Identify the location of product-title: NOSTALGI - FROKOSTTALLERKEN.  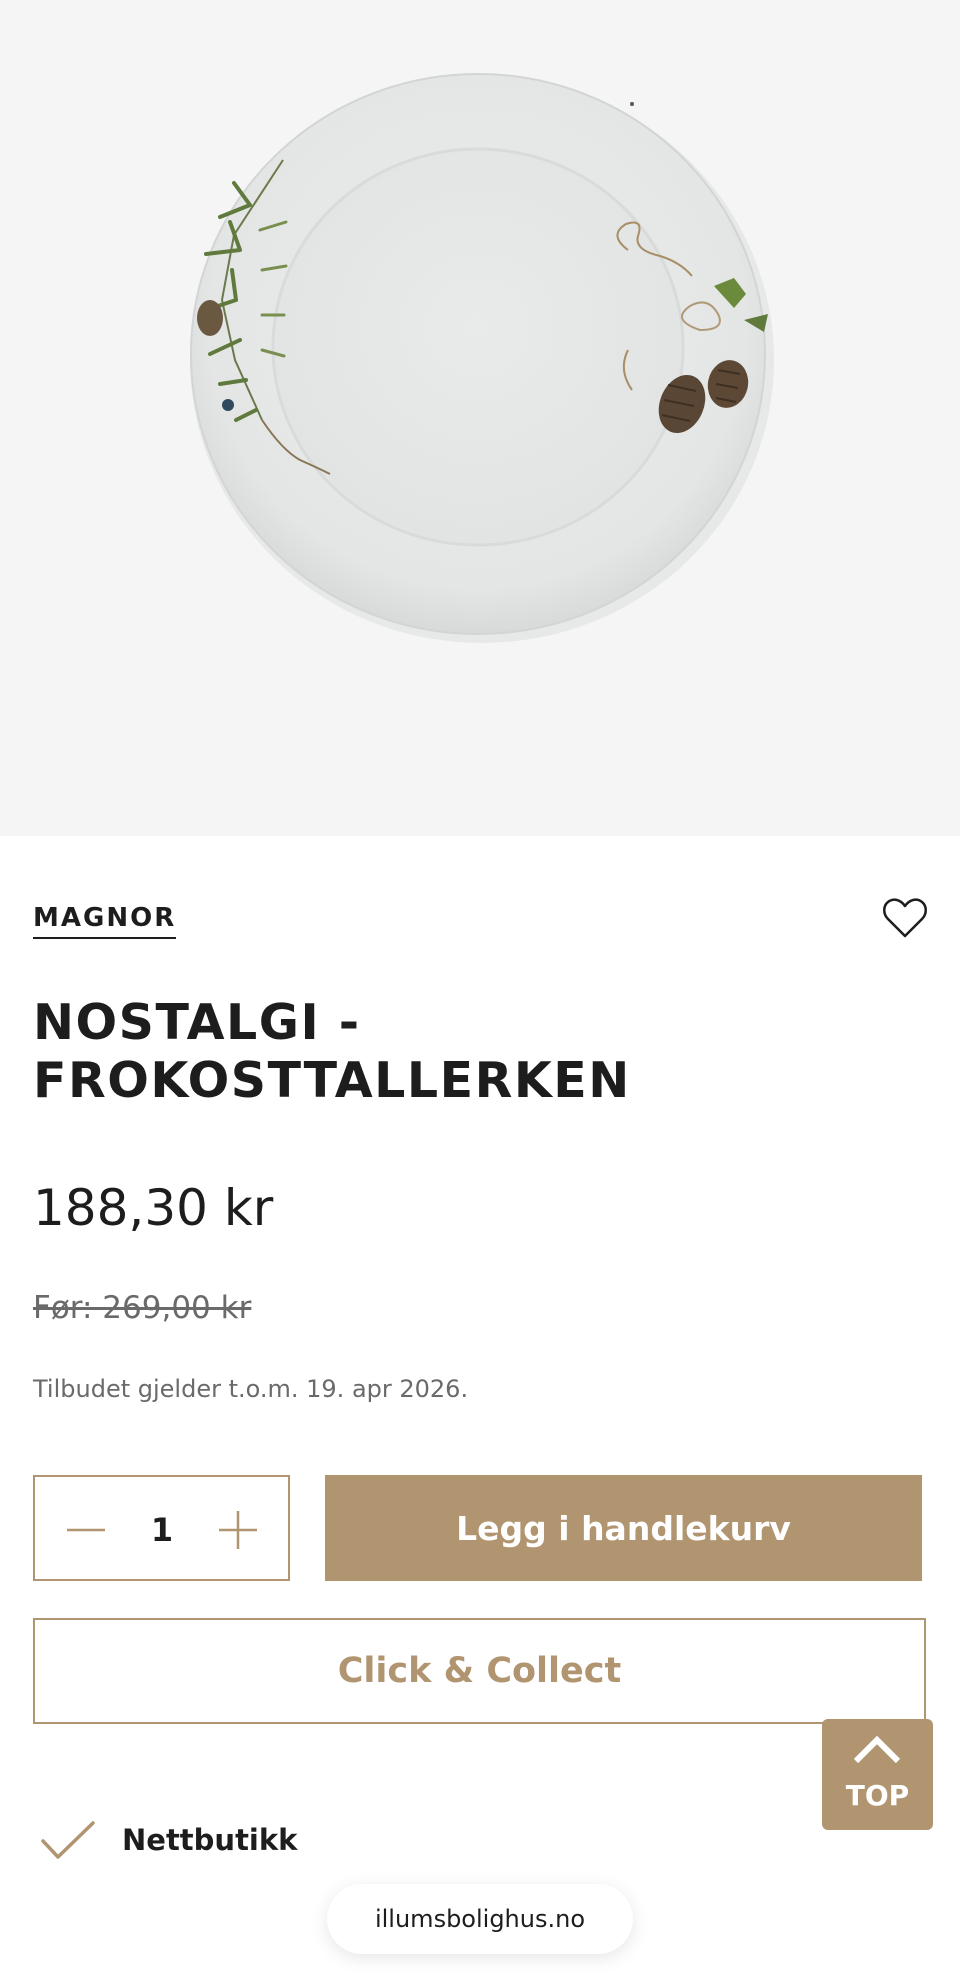
(473, 1052).